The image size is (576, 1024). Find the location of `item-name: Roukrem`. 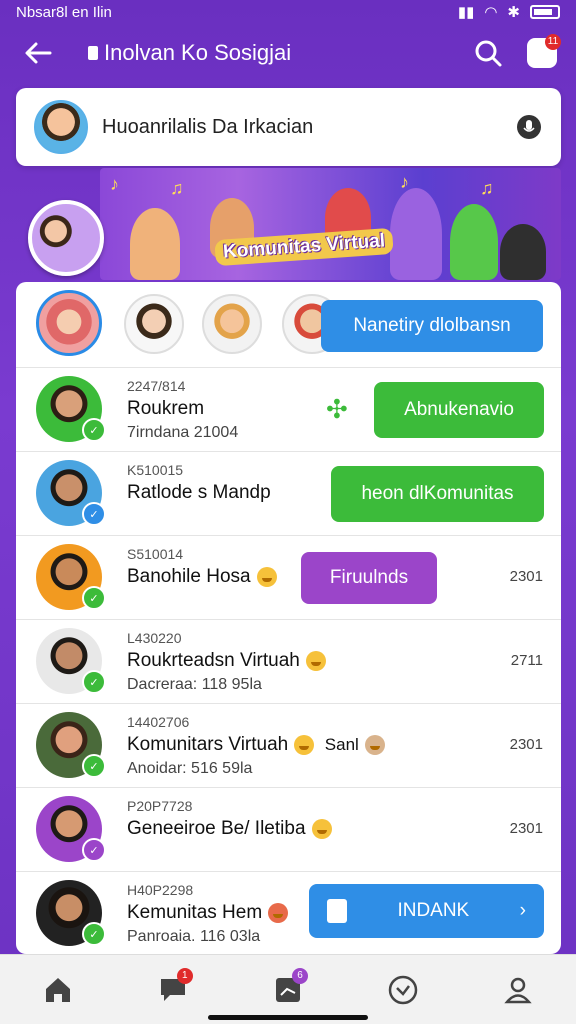

item-name: Roukrem is located at coordinates (166, 408).